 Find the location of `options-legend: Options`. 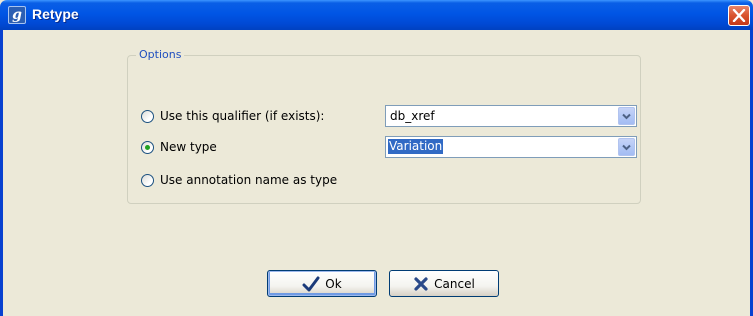

options-legend: Options is located at coordinates (160, 54).